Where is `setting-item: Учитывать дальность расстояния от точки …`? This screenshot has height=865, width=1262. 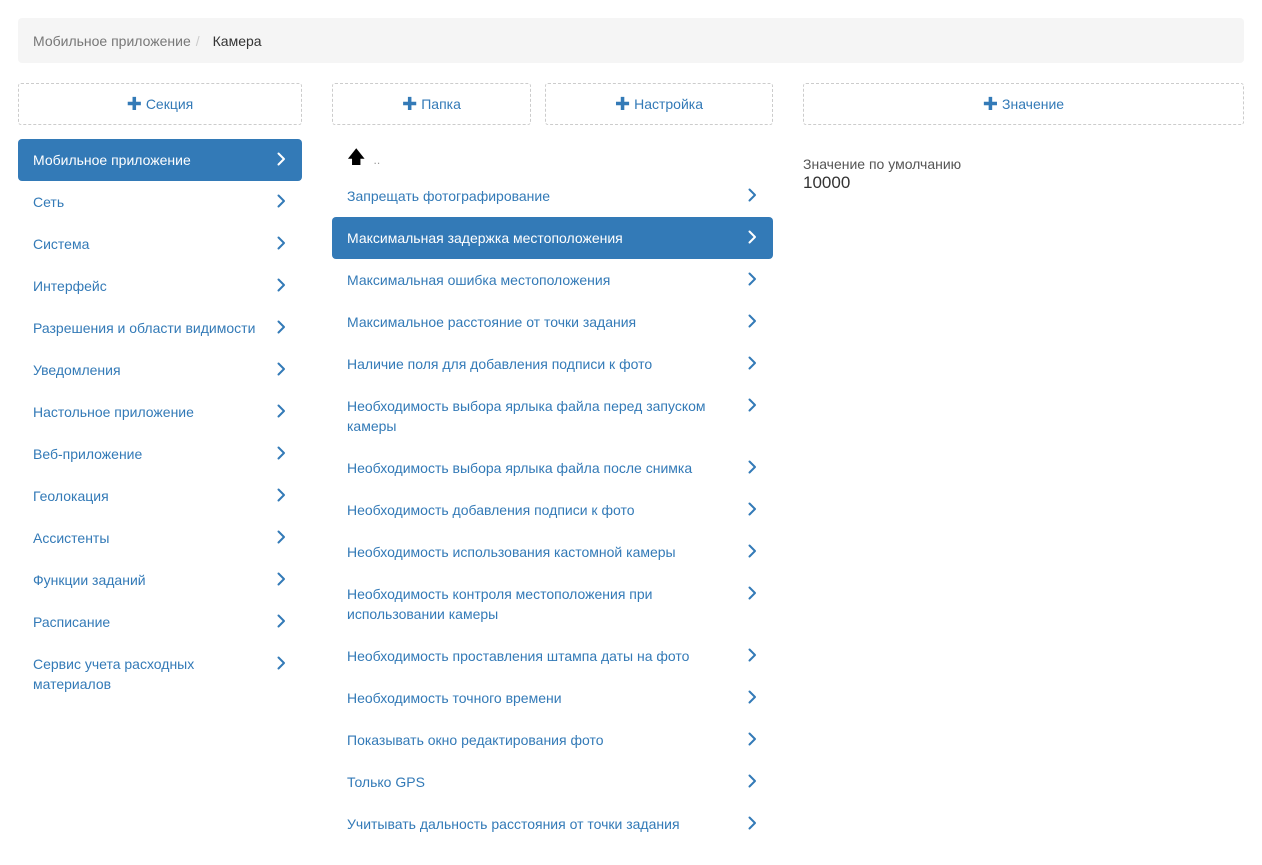 setting-item: Учитывать дальность расстояния от точки … is located at coordinates (552, 824).